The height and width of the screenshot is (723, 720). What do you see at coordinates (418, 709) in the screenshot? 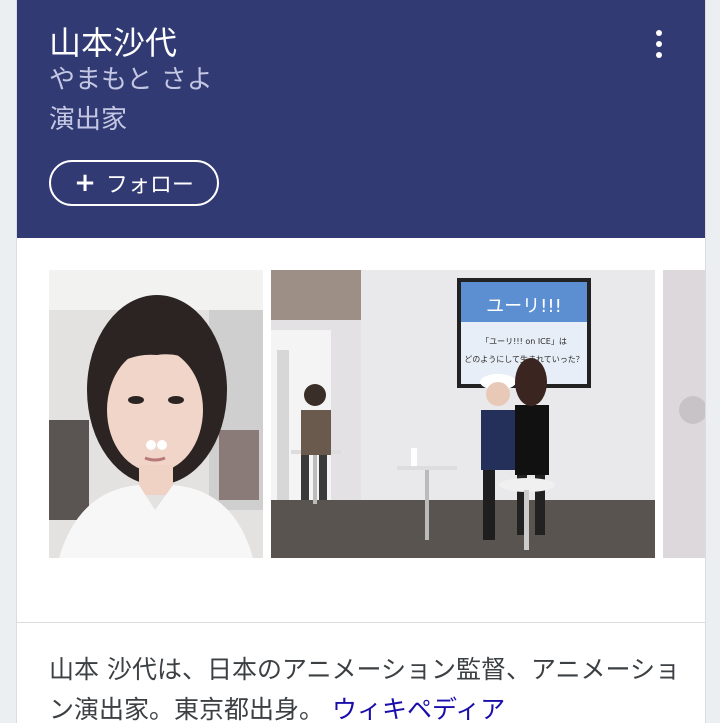
I see `wikipedia-link: ウィキペディア` at bounding box center [418, 709].